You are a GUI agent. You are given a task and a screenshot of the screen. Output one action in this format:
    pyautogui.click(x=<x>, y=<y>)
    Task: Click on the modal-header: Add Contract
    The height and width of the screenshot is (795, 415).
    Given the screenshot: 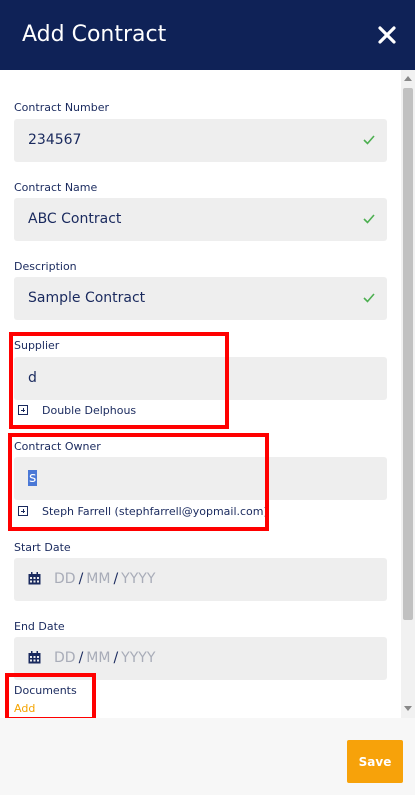 What is the action you would take?
    pyautogui.click(x=207, y=35)
    